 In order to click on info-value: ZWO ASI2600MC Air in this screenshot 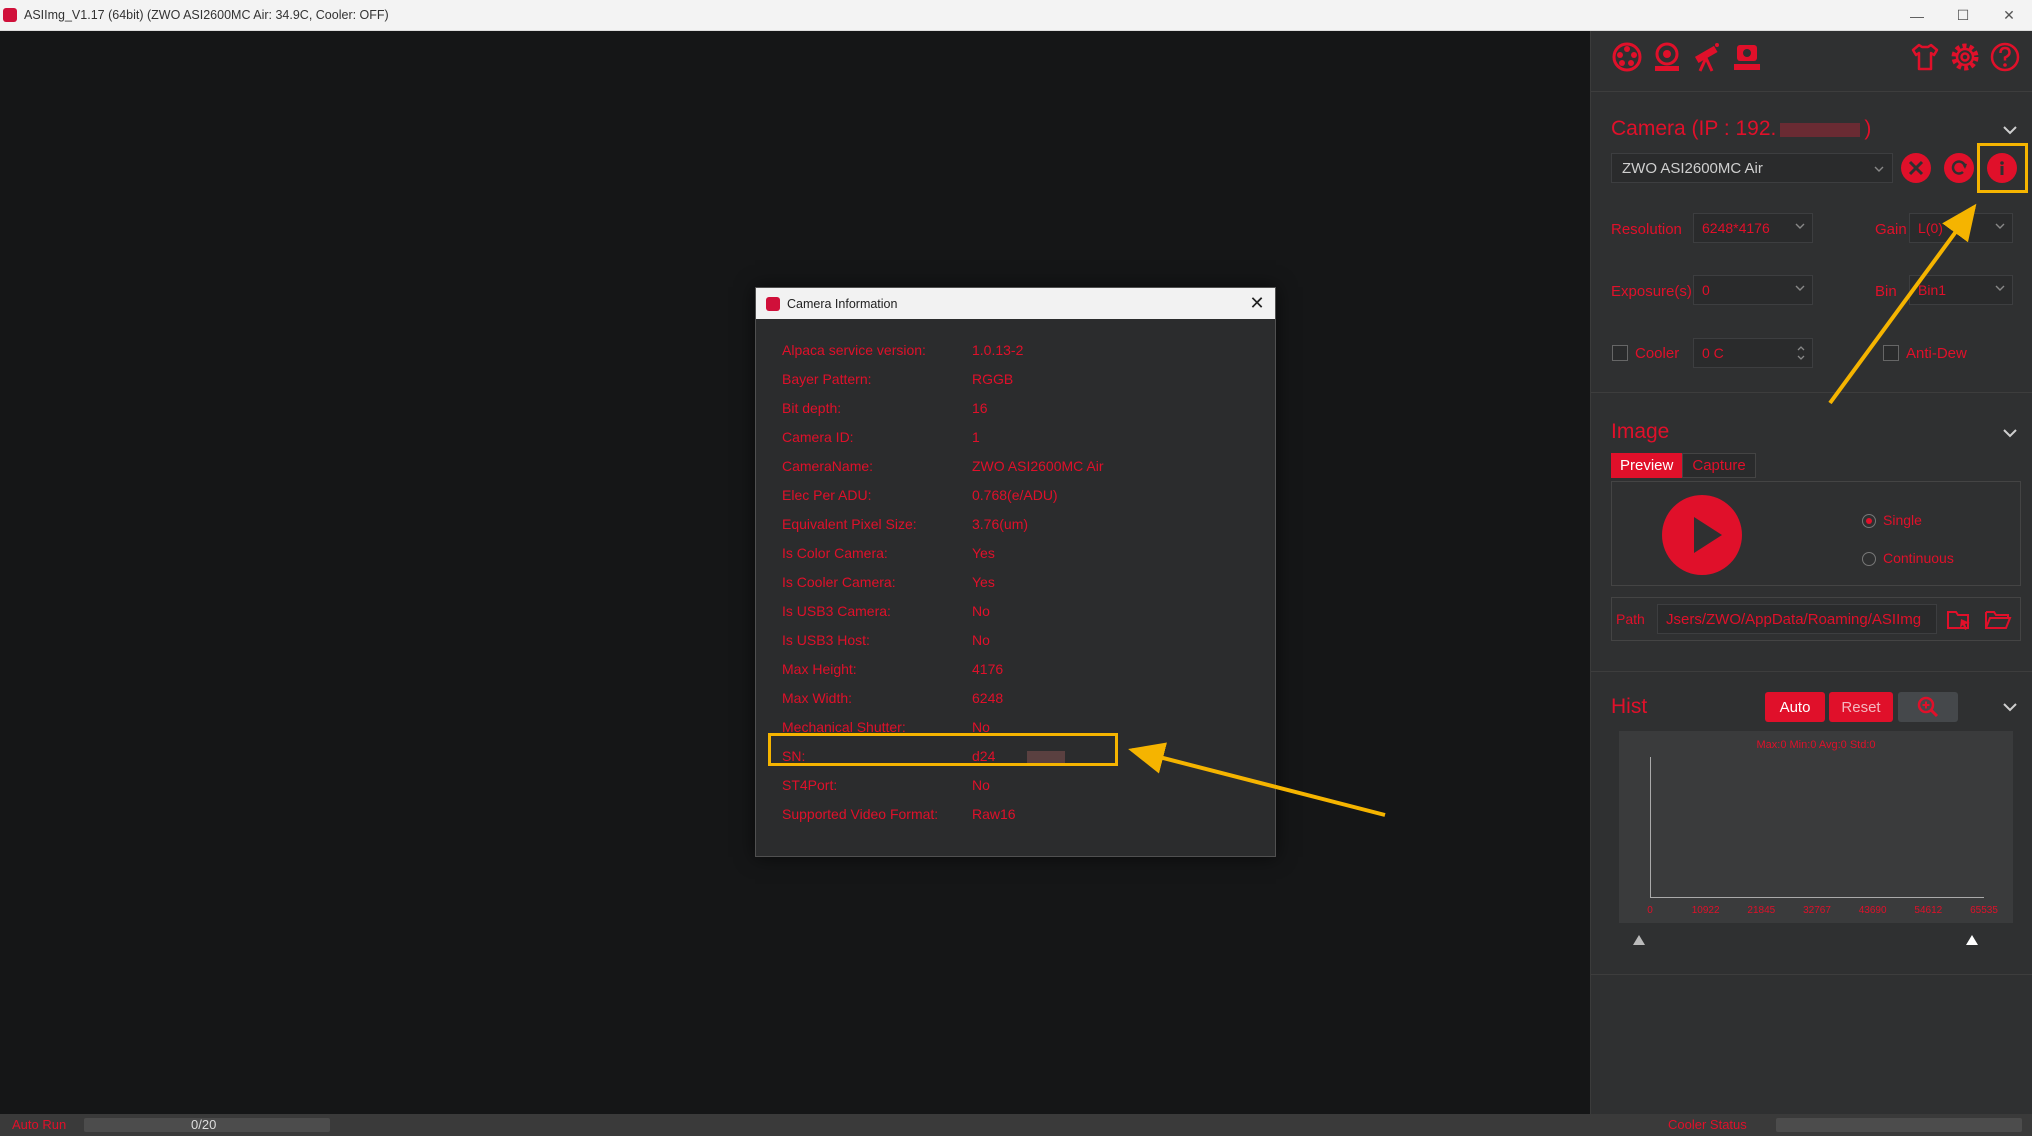, I will do `click(1038, 466)`.